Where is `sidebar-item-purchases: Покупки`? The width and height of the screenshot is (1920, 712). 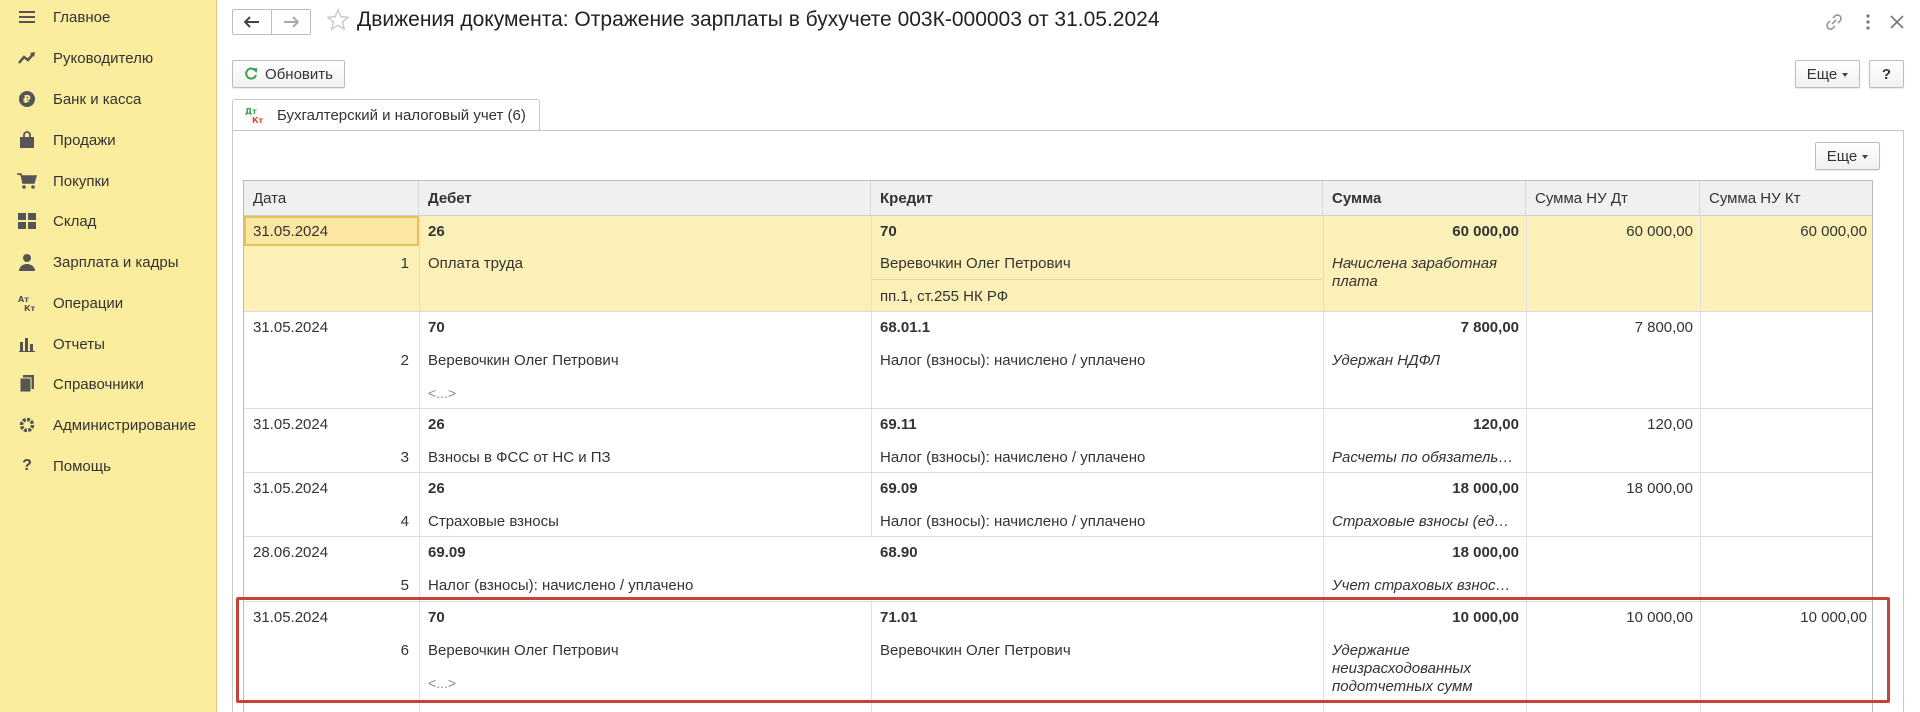
sidebar-item-purchases: Покупки is located at coordinates (108, 181).